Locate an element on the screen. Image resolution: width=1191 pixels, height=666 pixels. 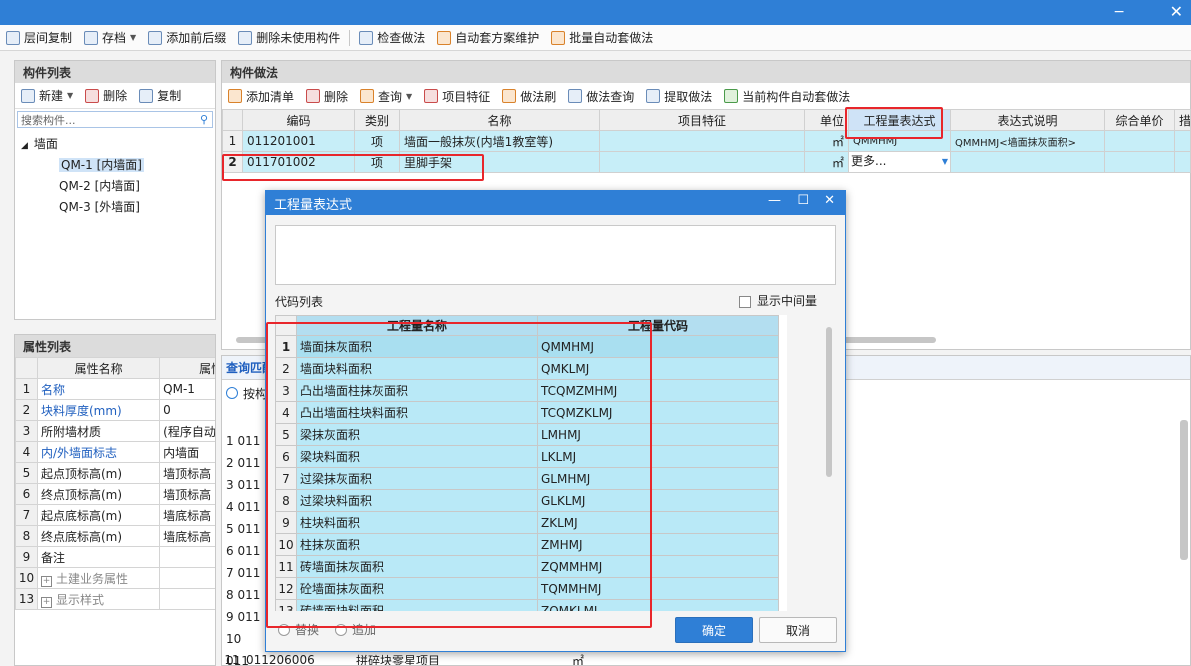
batch-icon is located at coordinates (558, 37).